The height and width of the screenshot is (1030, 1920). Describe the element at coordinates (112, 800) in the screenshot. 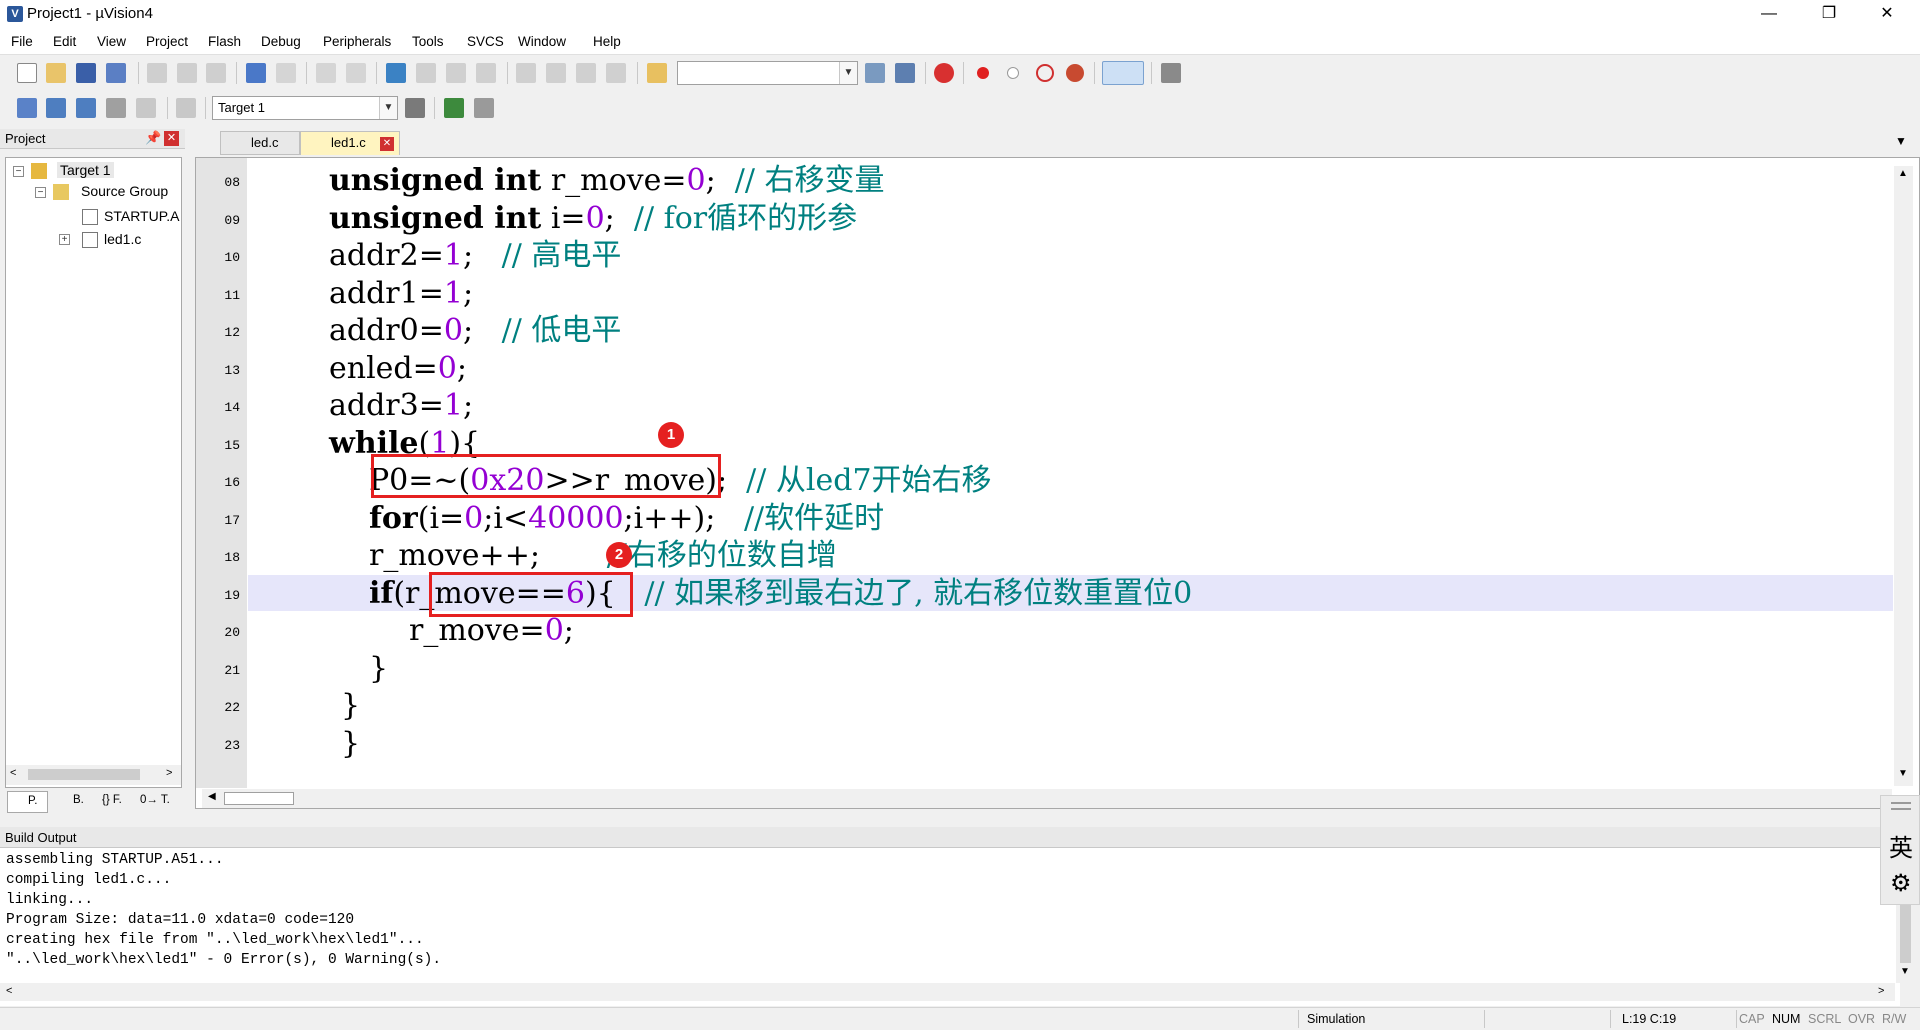

I see `tab-functions: {} F.` at that location.